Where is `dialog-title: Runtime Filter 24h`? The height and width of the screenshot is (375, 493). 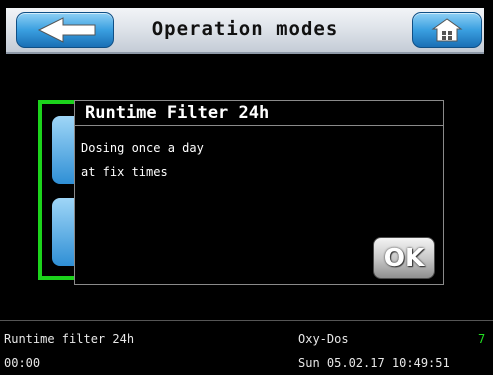 dialog-title: Runtime Filter 24h is located at coordinates (259, 113).